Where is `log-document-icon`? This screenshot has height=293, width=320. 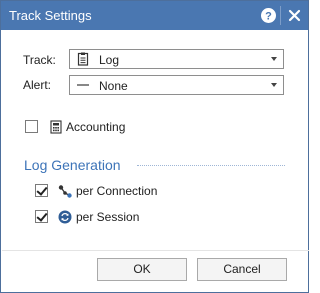
log-document-icon is located at coordinates (83, 59).